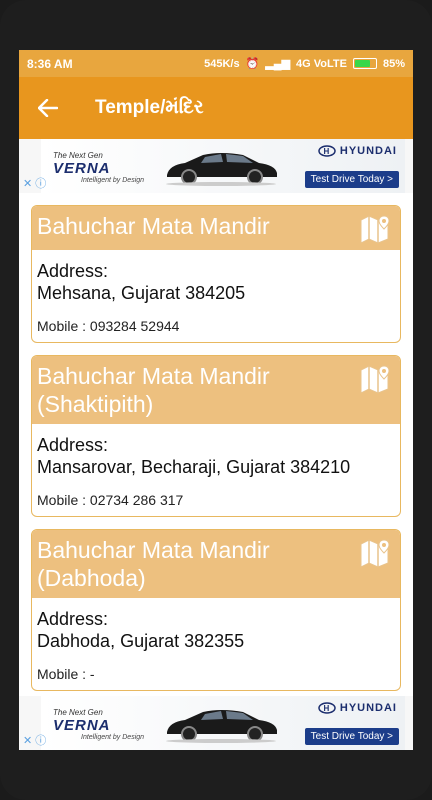 The height and width of the screenshot is (800, 432). I want to click on temple-name: Bahuchar Mata Mandir (Shaktipith), so click(153, 390).